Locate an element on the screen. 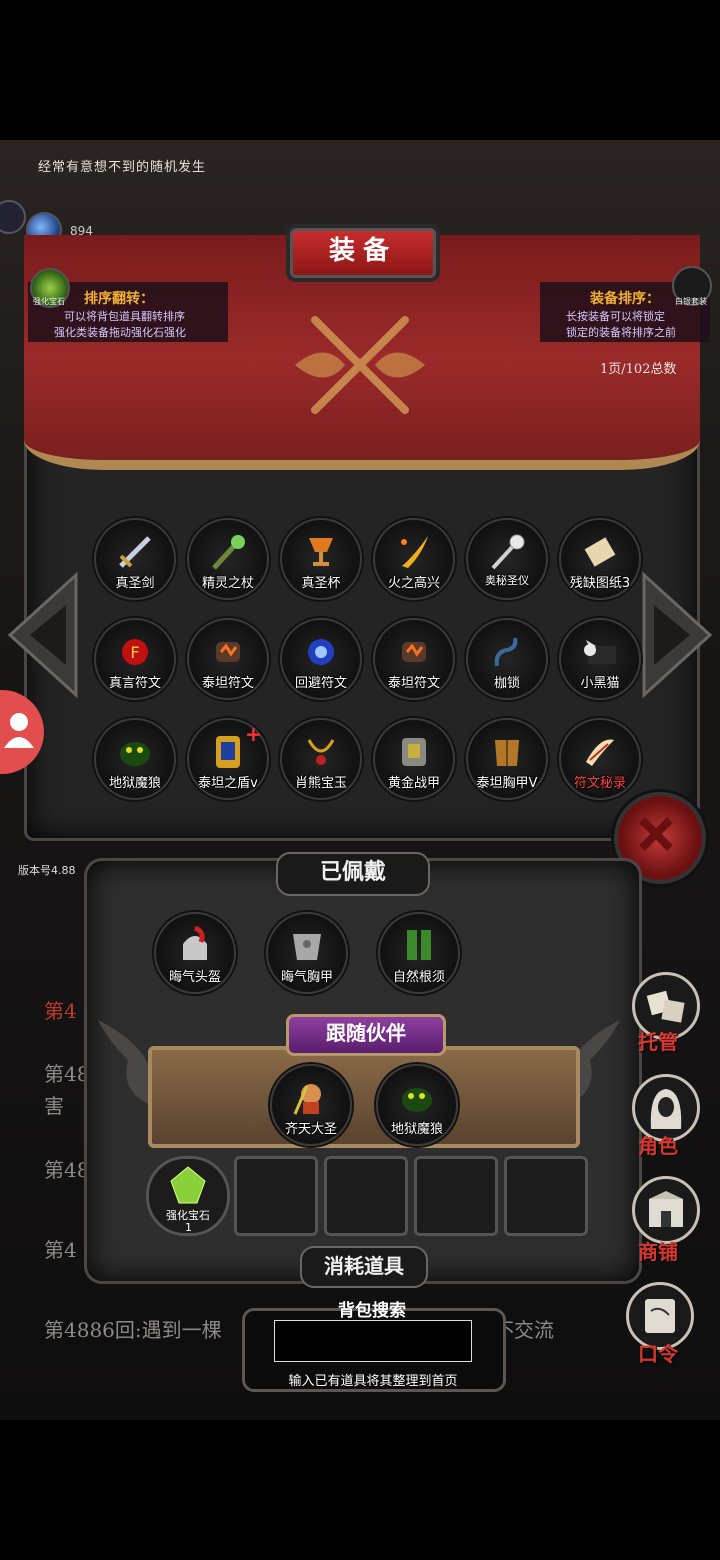  item-label: 齐天大圣 is located at coordinates (310, 1129).